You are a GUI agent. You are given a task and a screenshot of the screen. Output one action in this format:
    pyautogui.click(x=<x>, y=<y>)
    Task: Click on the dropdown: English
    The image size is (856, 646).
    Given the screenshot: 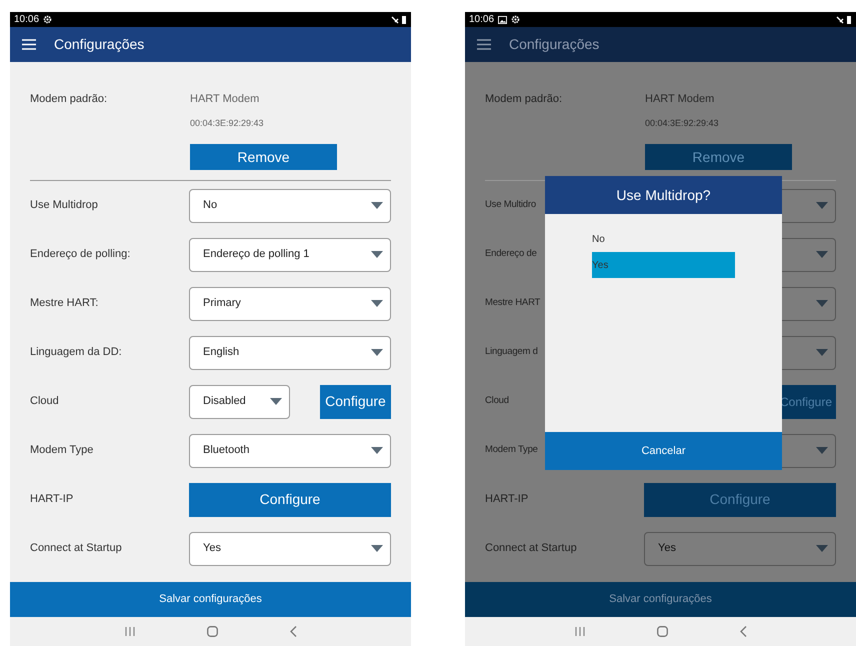 What is the action you would take?
    pyautogui.click(x=290, y=353)
    